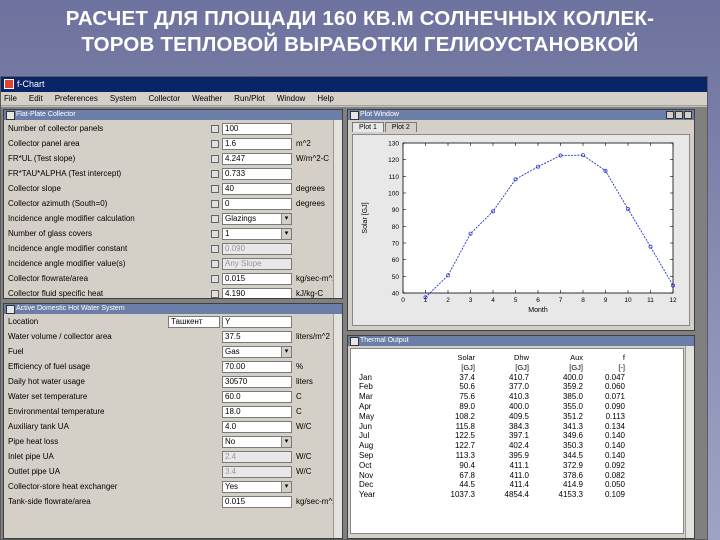 The width and height of the screenshot is (720, 540). I want to click on menu-item-file: File, so click(10, 98).